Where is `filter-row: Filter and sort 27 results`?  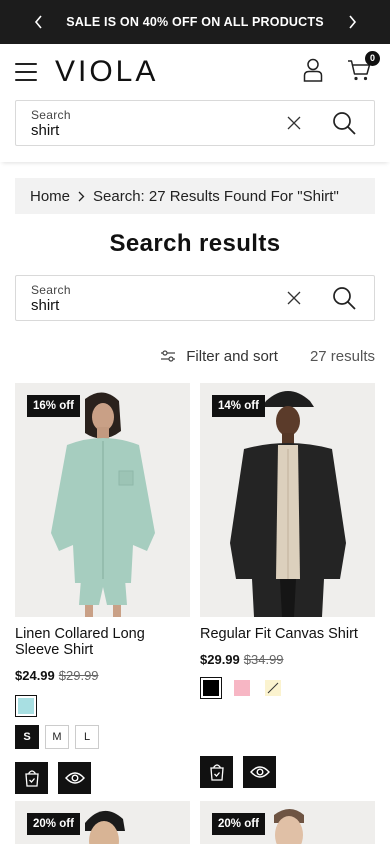 filter-row: Filter and sort 27 results is located at coordinates (195, 356).